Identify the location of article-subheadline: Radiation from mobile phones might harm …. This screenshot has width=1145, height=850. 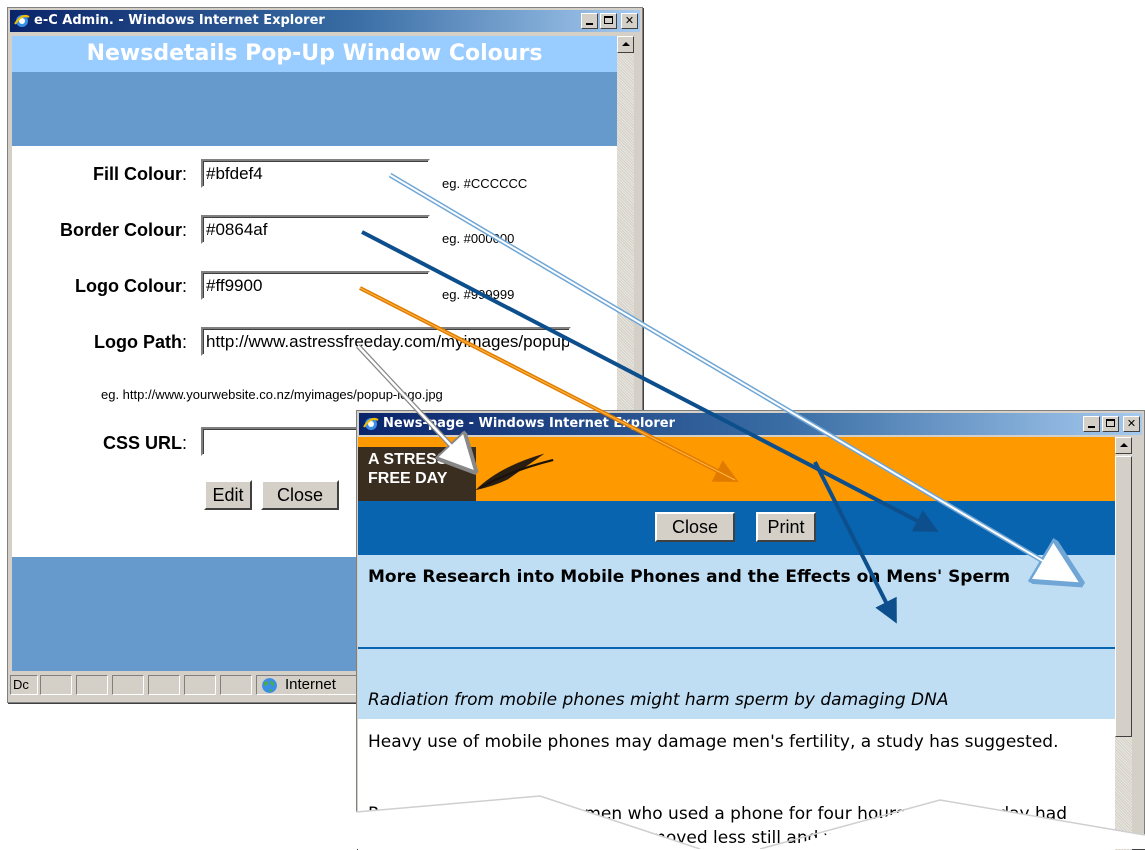
(658, 700).